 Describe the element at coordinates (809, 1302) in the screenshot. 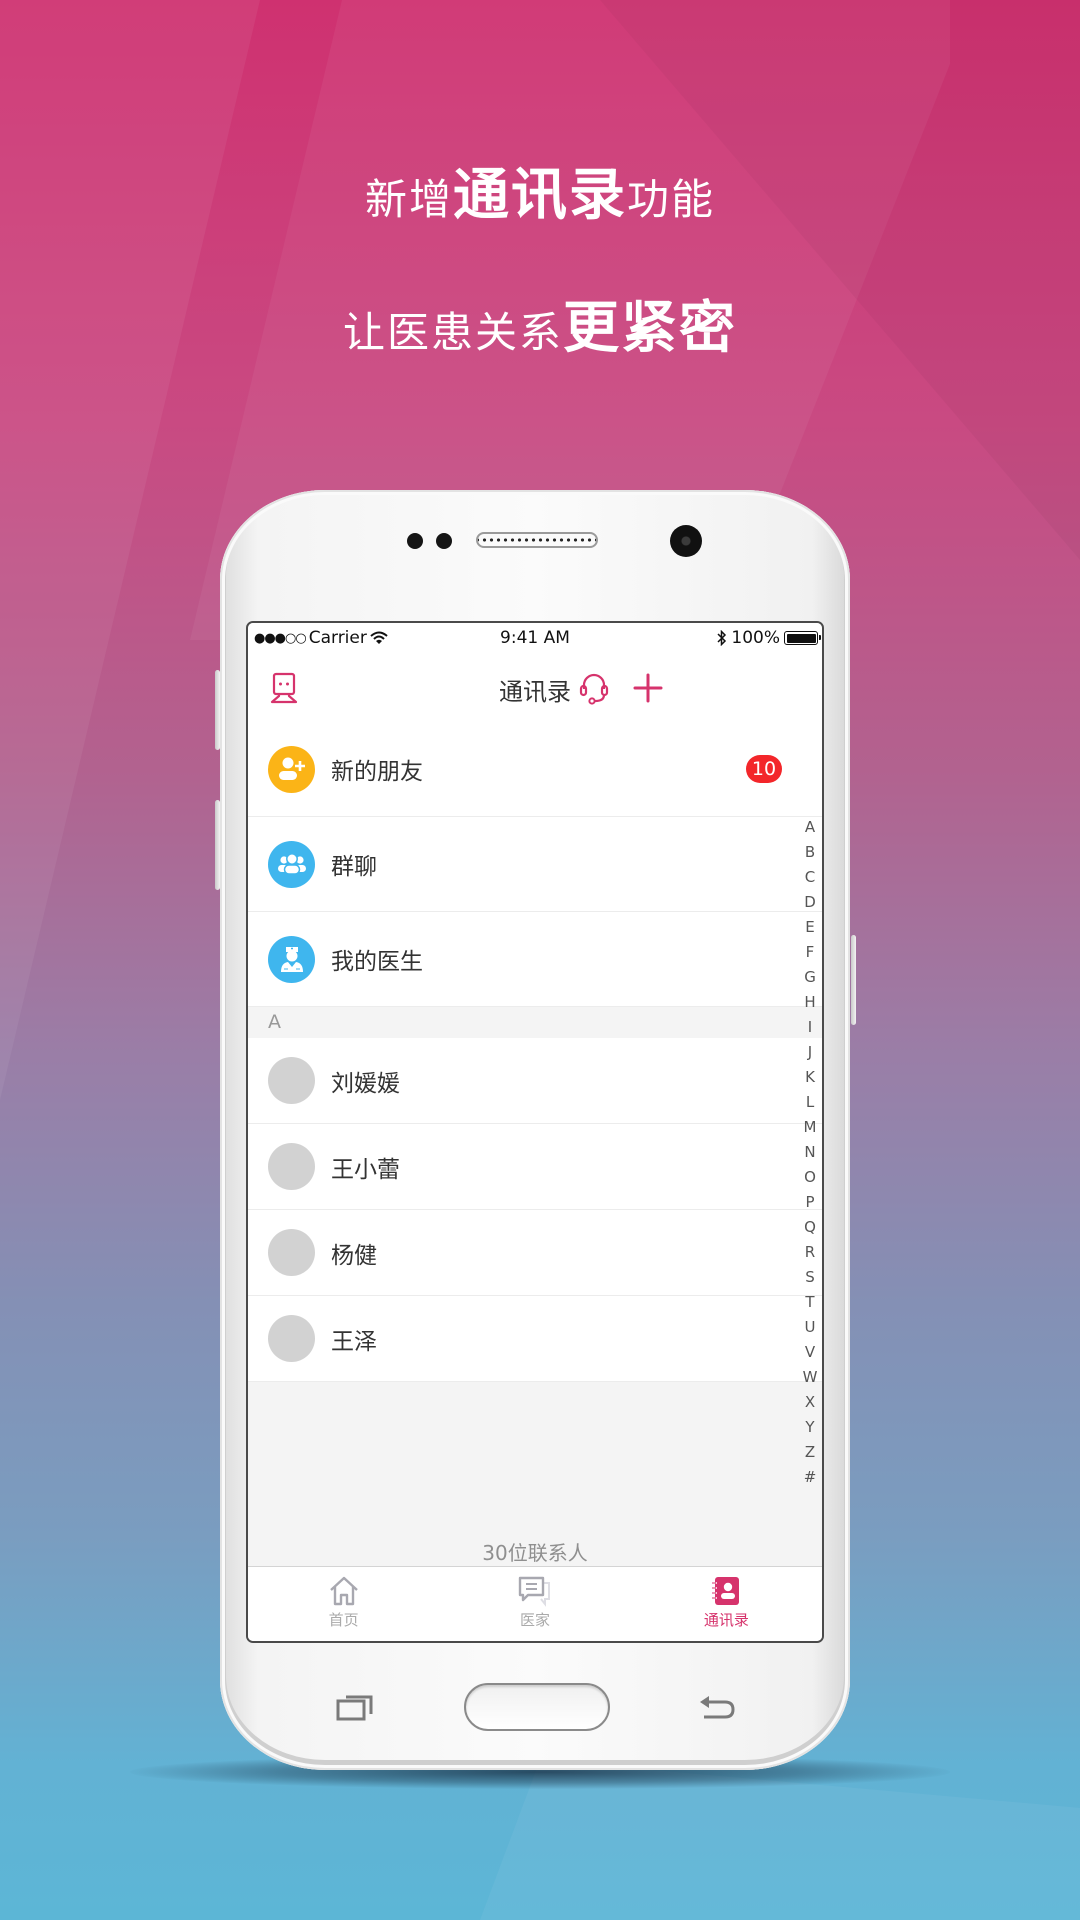

I see `index-letter: T` at that location.